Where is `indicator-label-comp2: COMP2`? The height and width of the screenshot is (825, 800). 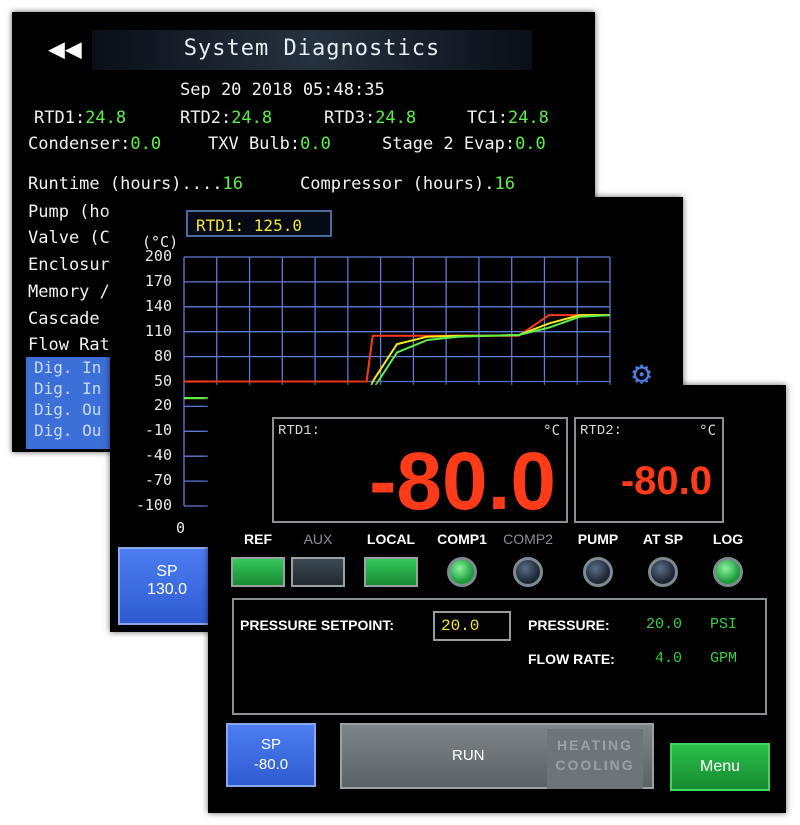 indicator-label-comp2: COMP2 is located at coordinates (528, 539).